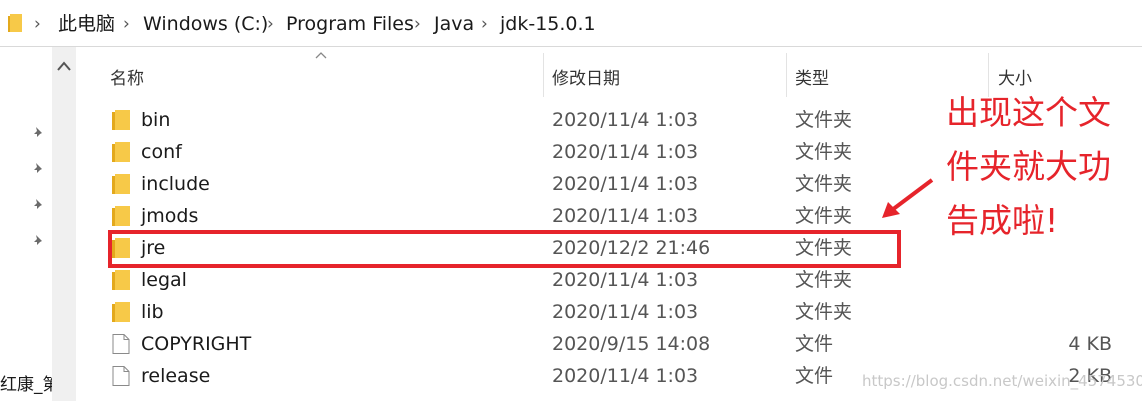 This screenshot has width=1142, height=401. I want to click on column-header-type: 类型, so click(812, 76).